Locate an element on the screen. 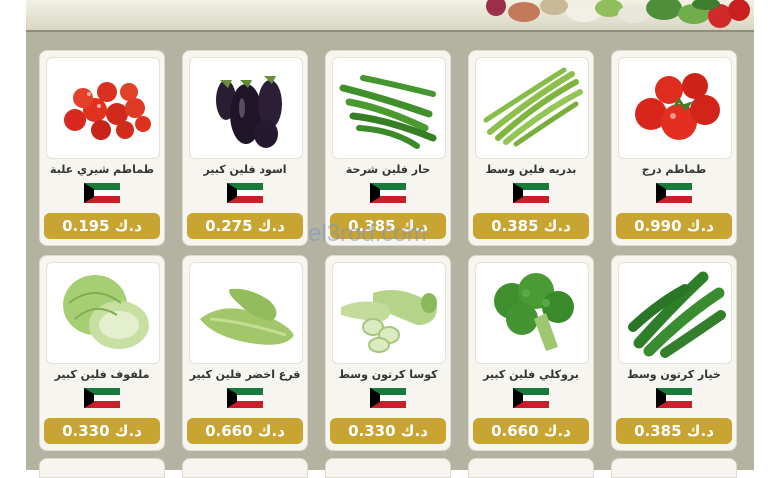 This screenshot has height=478, width=780. product-name: ملفوف فلين كبير is located at coordinates (102, 374).